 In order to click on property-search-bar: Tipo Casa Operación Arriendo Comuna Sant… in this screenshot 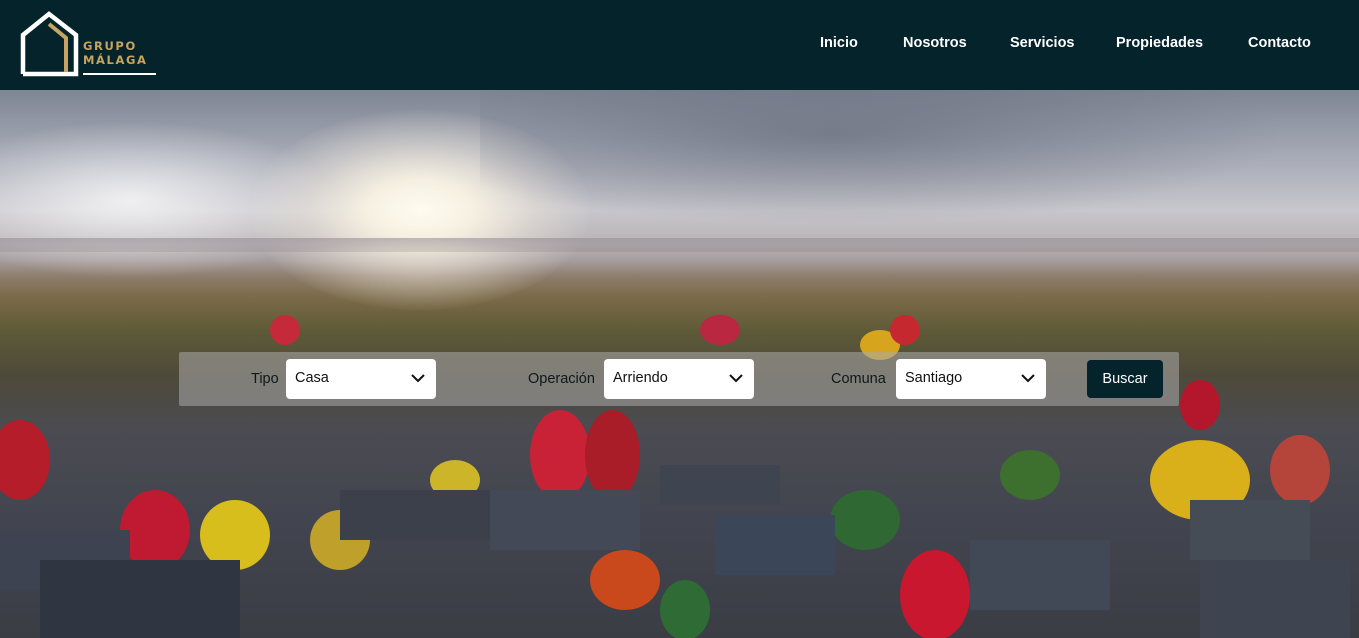, I will do `click(679, 379)`.